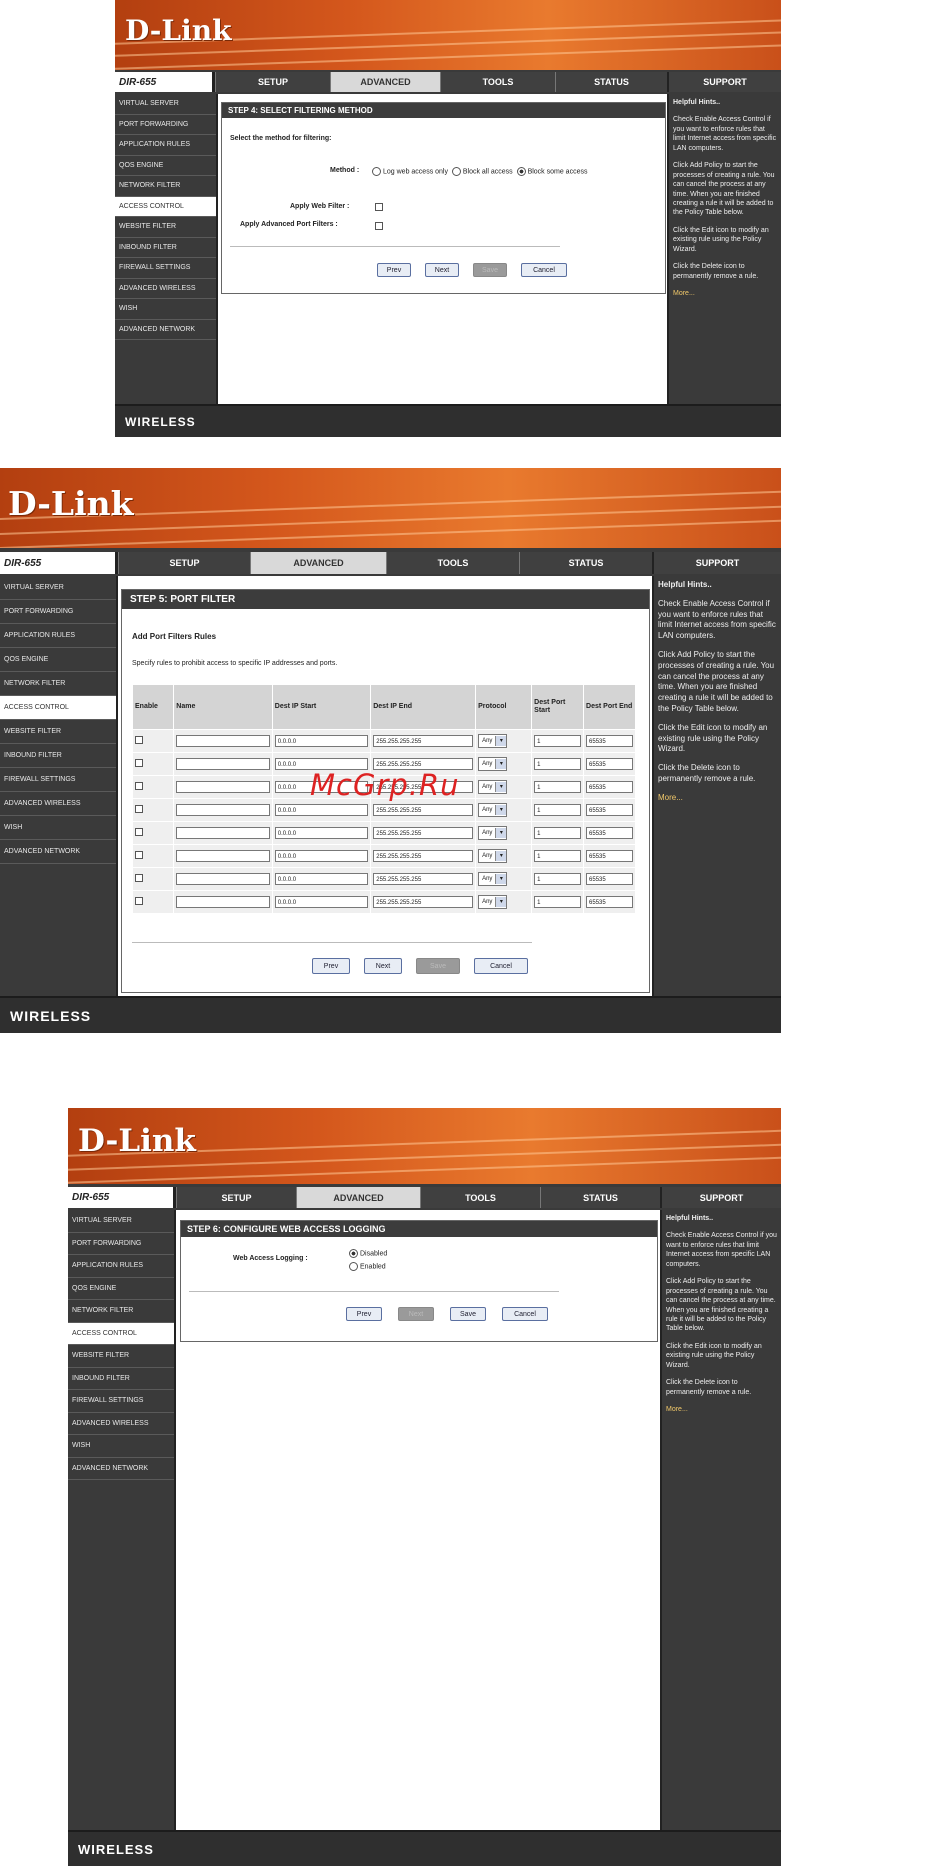 The height and width of the screenshot is (1866, 931). What do you see at coordinates (353, 1266) in the screenshot?
I see `radio-enabled` at bounding box center [353, 1266].